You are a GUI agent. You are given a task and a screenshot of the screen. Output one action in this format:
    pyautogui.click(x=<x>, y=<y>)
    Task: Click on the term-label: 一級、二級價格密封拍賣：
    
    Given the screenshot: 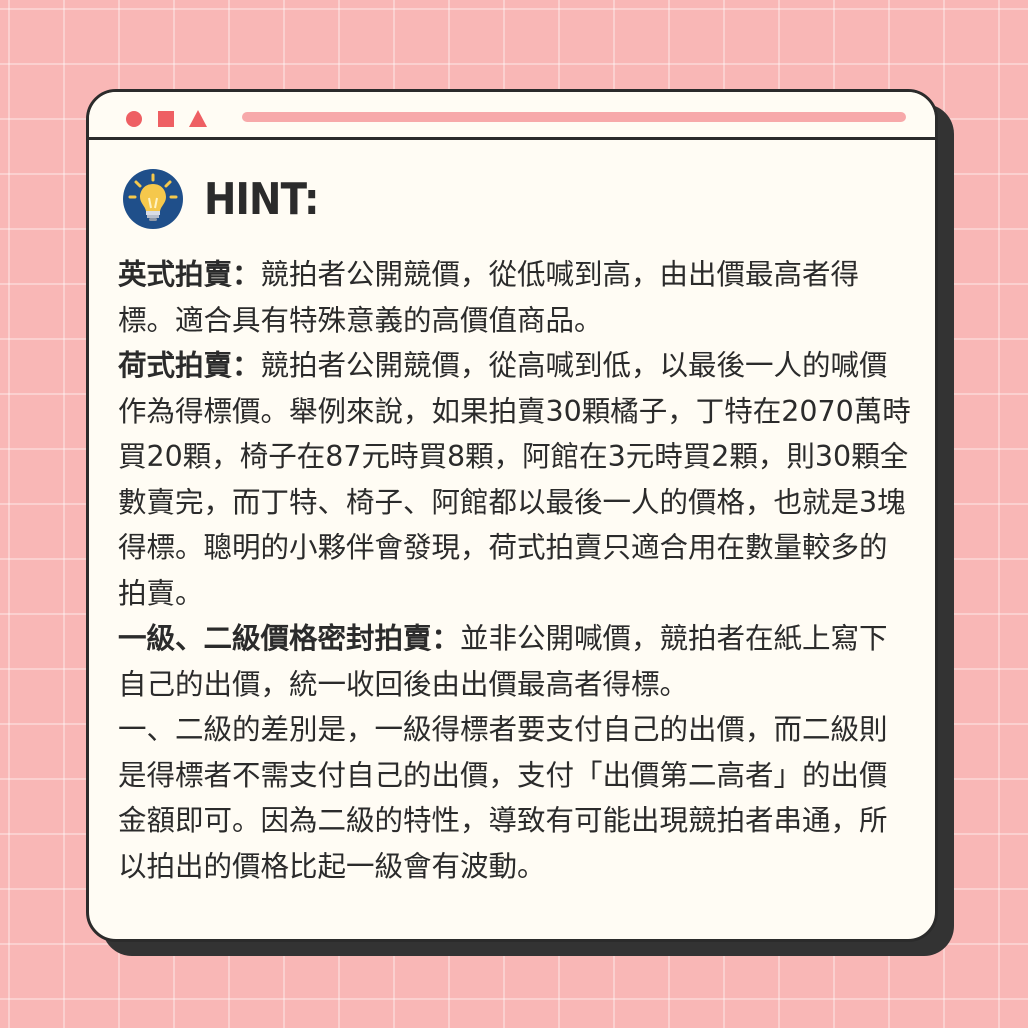 What is the action you would take?
    pyautogui.click(x=289, y=638)
    